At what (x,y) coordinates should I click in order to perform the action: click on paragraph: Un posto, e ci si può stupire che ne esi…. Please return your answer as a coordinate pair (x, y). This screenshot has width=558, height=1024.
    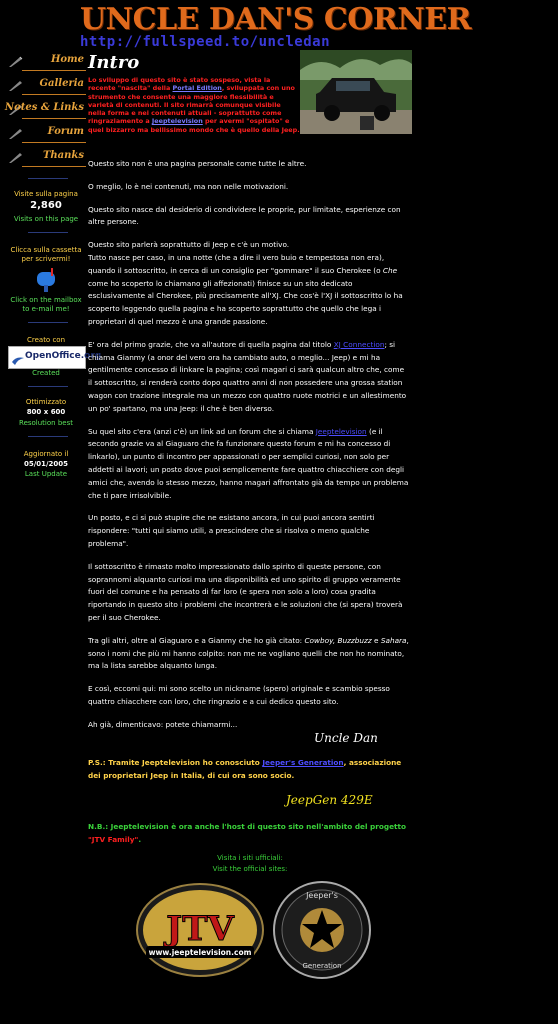
    Looking at the image, I should click on (231, 530).